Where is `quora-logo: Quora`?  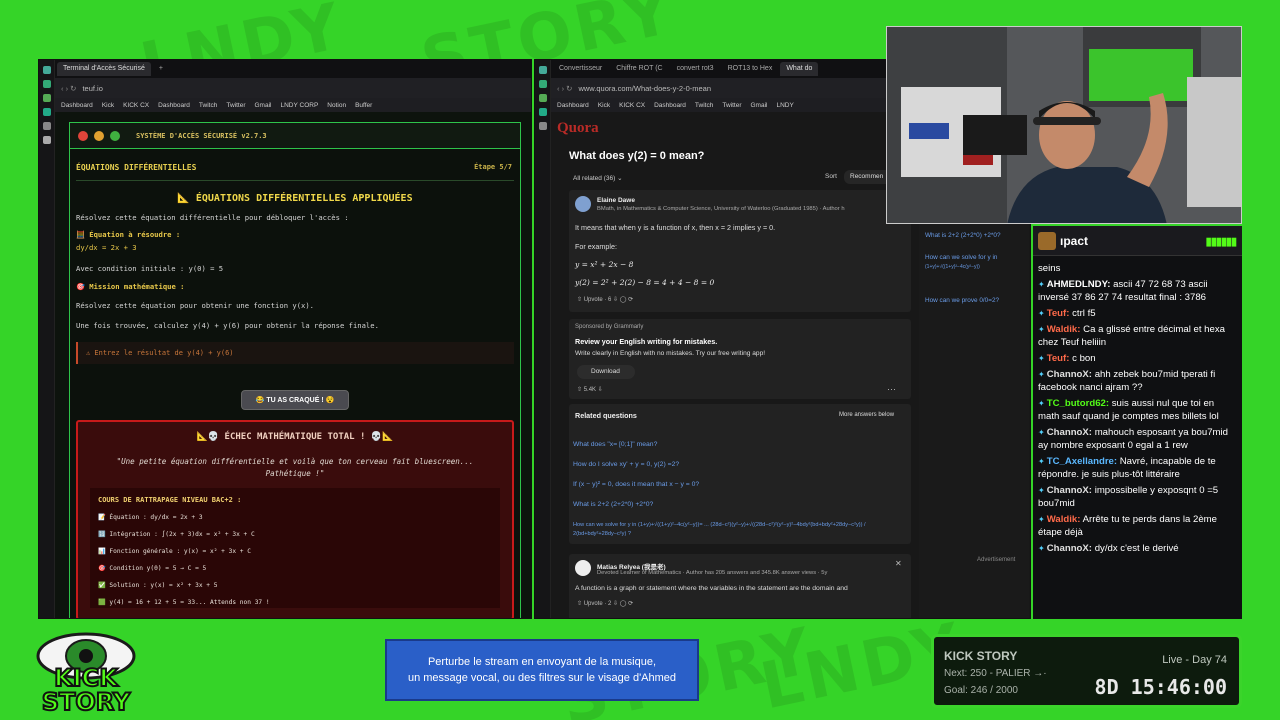
quora-logo: Quora is located at coordinates (578, 128).